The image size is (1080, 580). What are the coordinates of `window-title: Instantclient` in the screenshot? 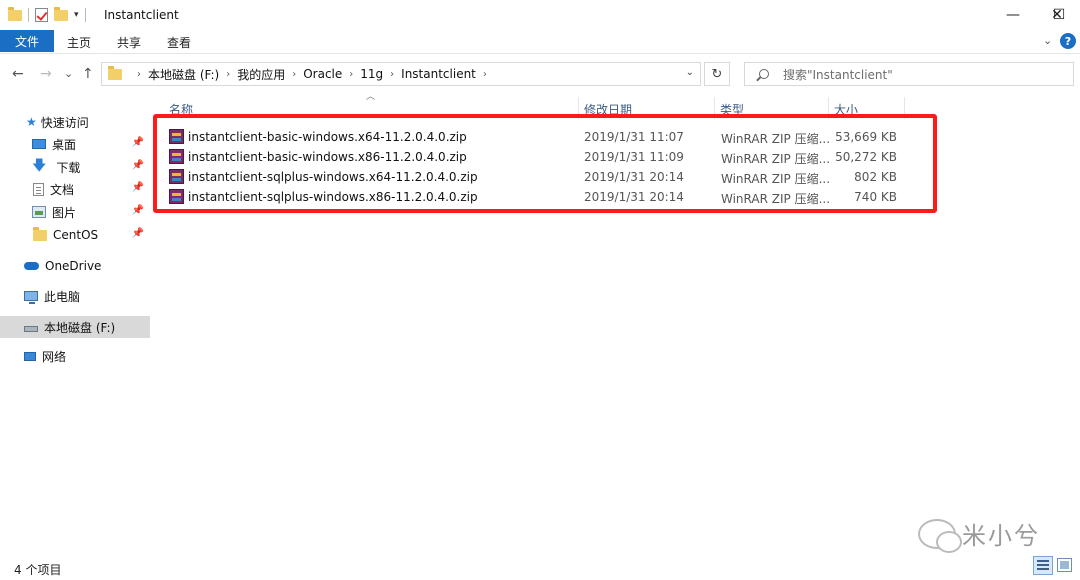 It's located at (141, 15).